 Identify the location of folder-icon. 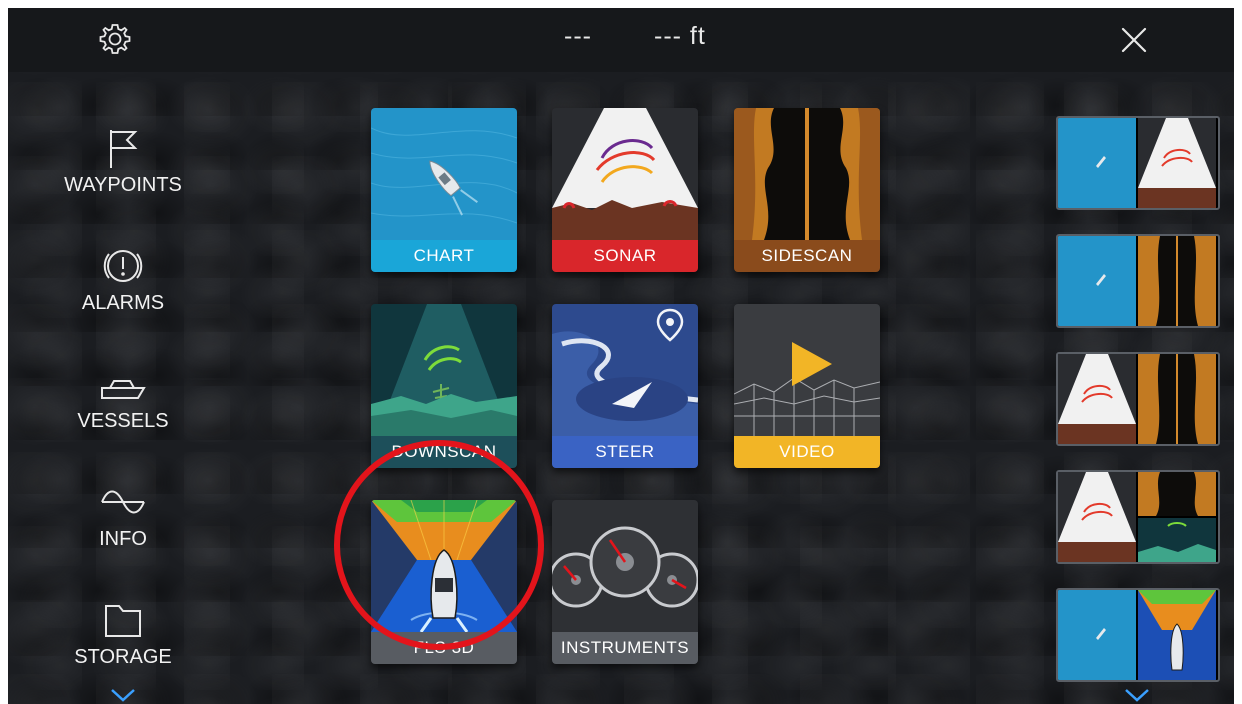
(123, 621).